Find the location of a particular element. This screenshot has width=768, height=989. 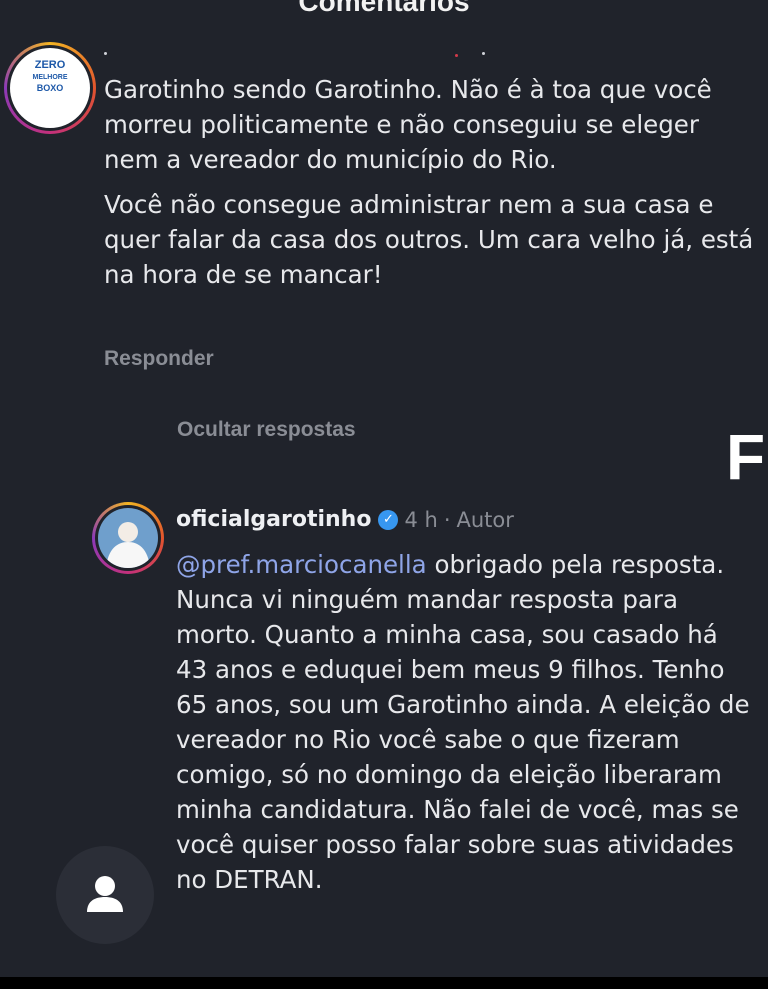

indicator-dot is located at coordinates (456, 55).